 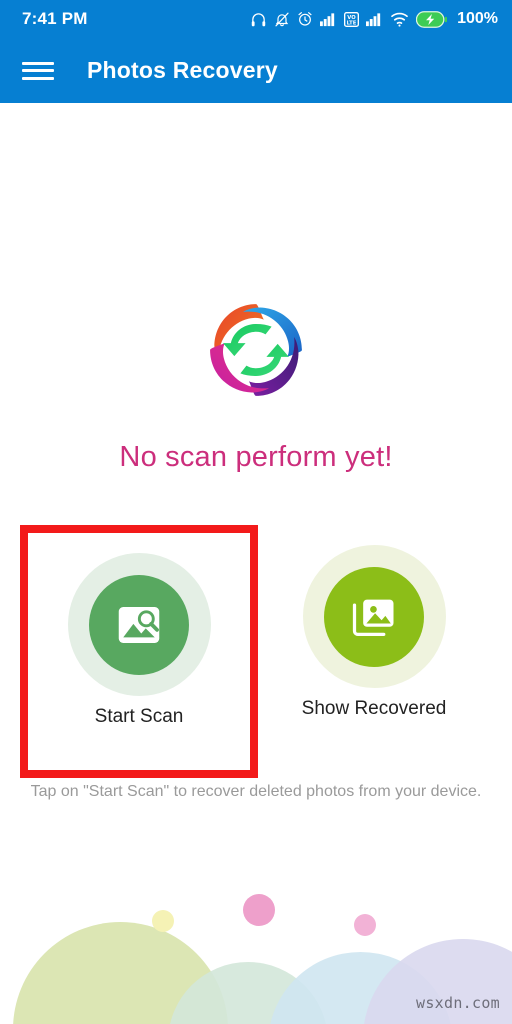 I want to click on status-bar-time: 7:41 PM, so click(x=55, y=18).